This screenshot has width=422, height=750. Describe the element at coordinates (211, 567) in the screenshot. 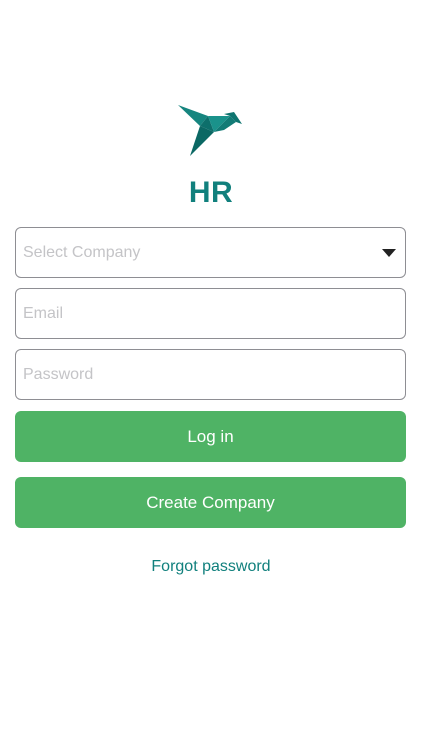

I see `forgot-password-link: Forgot password` at that location.